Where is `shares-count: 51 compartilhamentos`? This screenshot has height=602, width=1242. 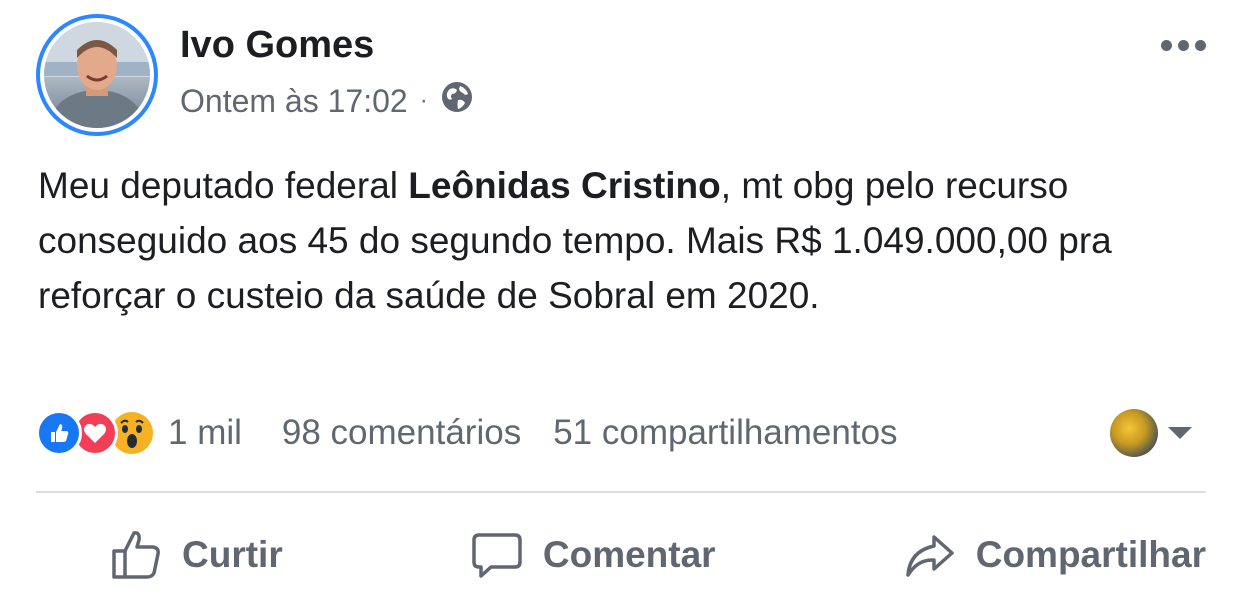
shares-count: 51 compartilhamentos is located at coordinates (725, 433).